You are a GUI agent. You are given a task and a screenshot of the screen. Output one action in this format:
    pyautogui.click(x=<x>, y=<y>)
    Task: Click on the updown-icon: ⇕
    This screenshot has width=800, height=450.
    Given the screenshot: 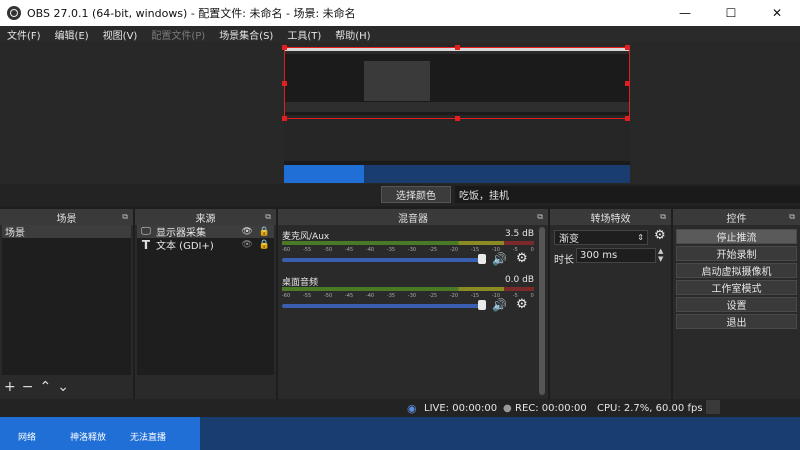 What is the action you would take?
    pyautogui.click(x=640, y=237)
    